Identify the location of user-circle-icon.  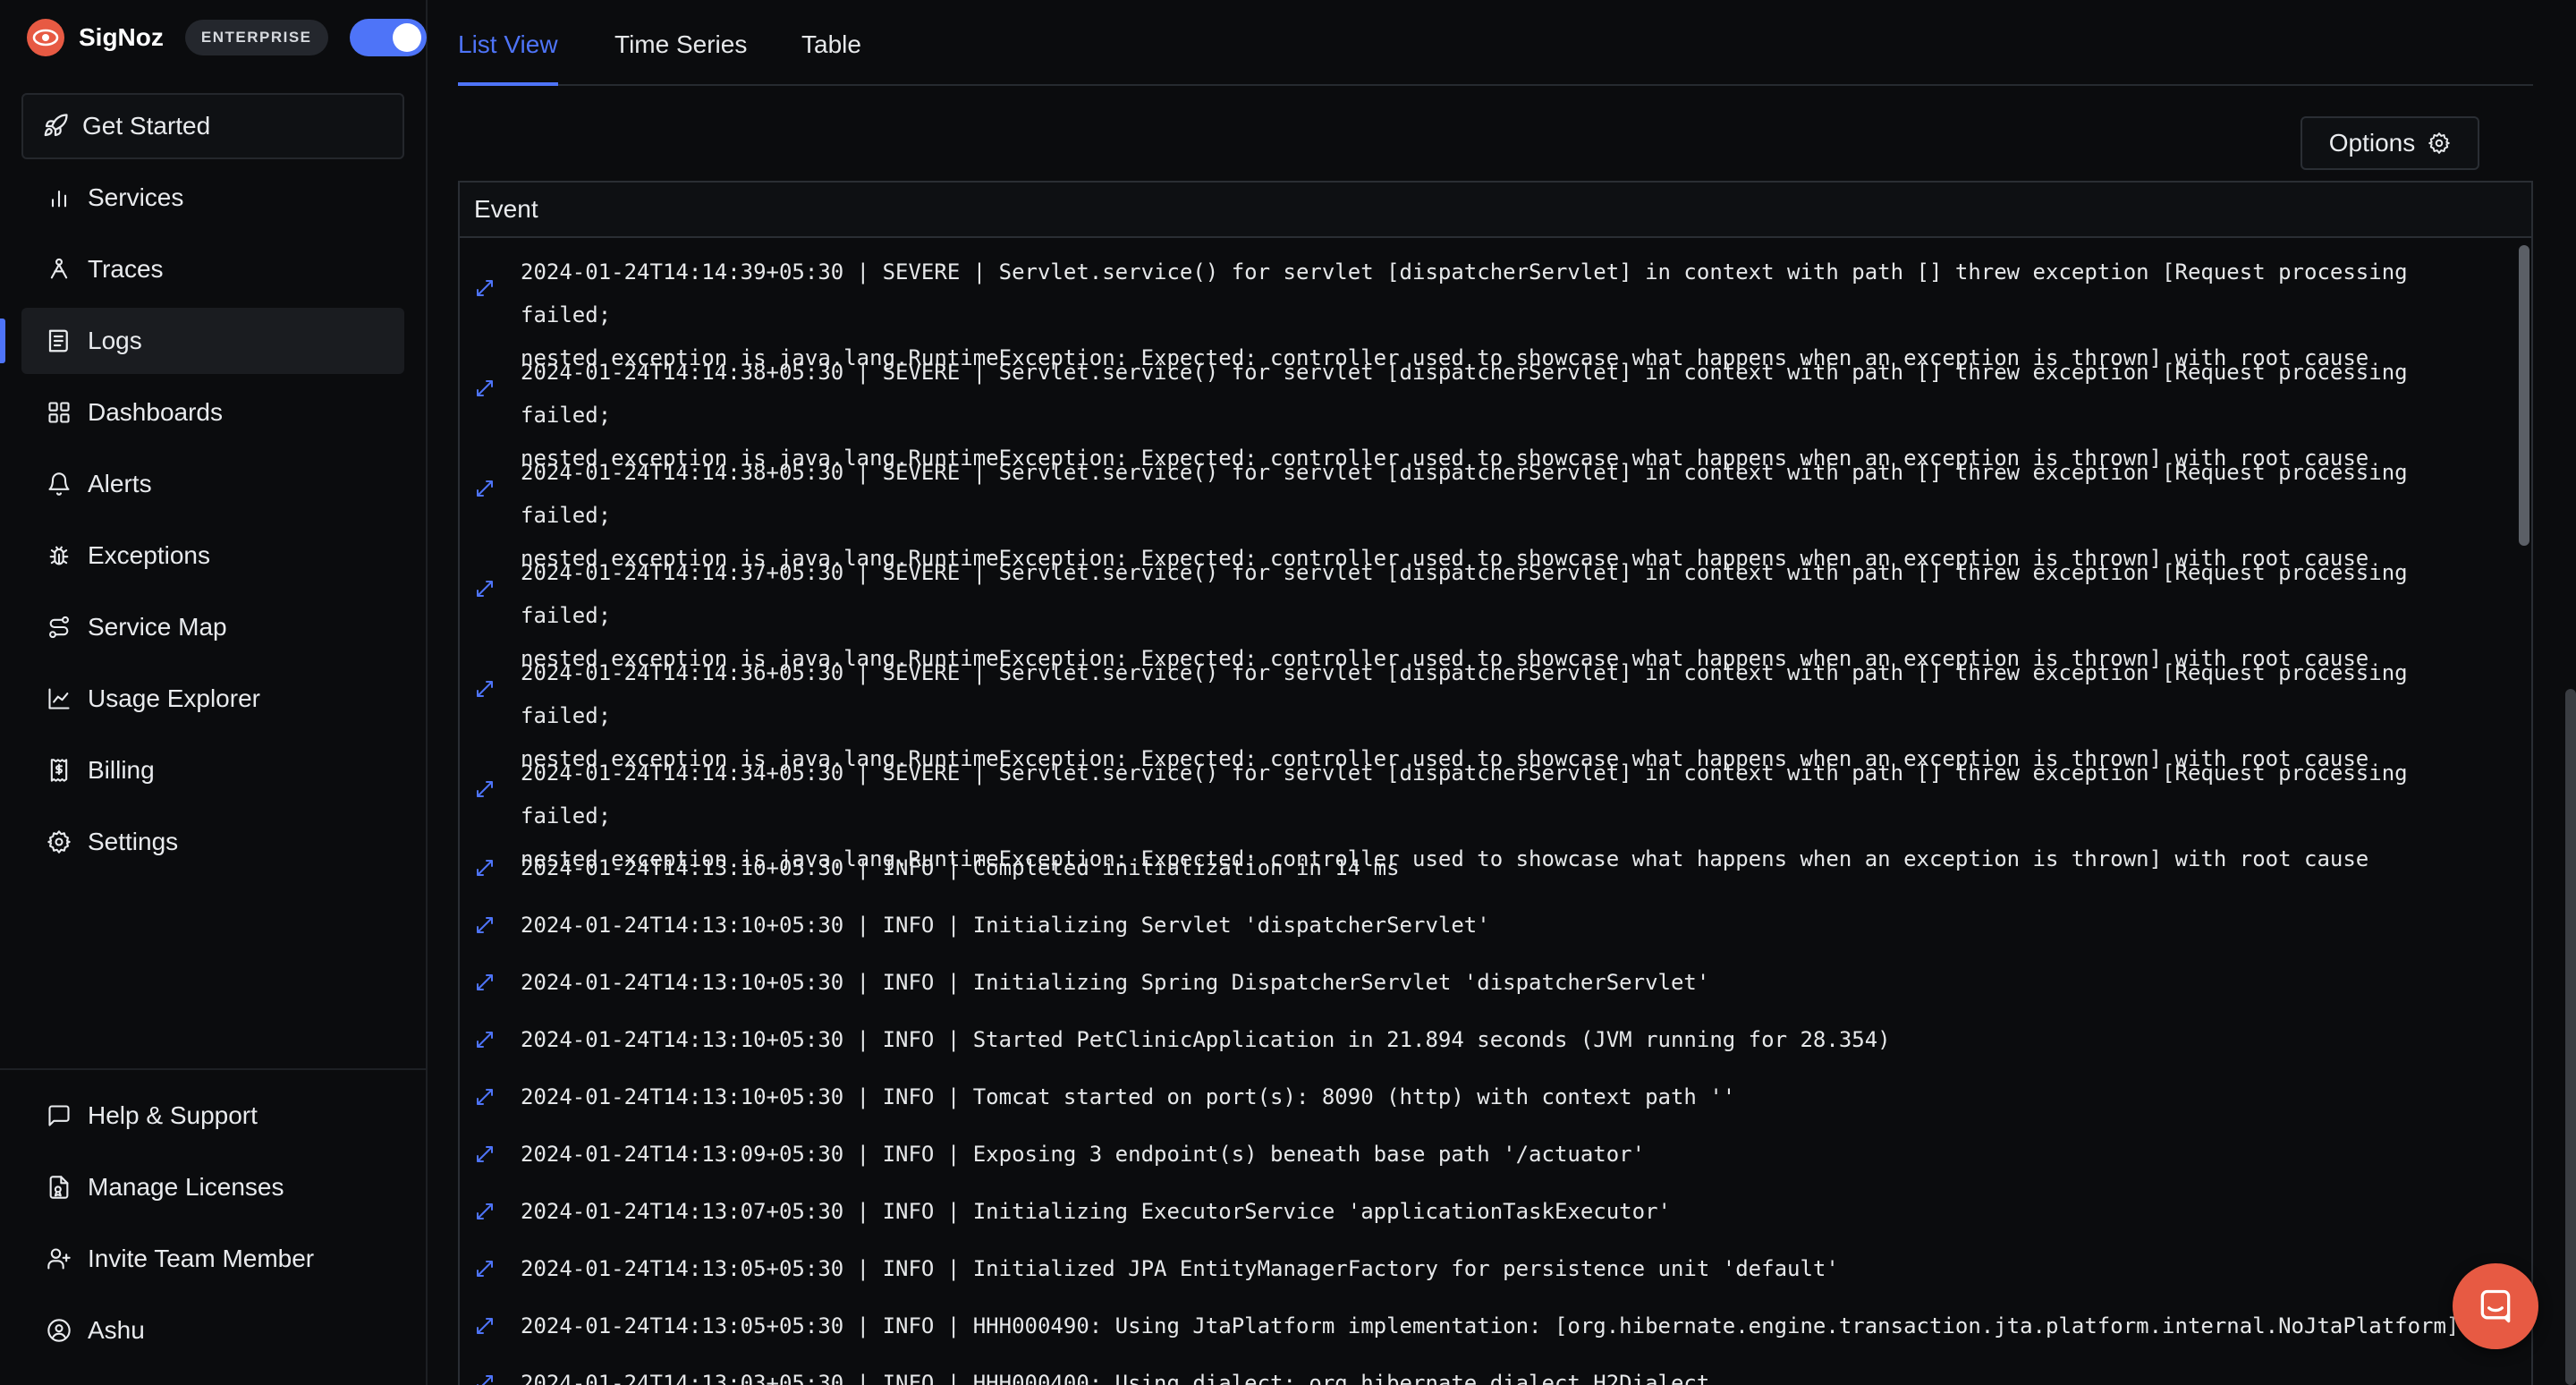
(59, 1330).